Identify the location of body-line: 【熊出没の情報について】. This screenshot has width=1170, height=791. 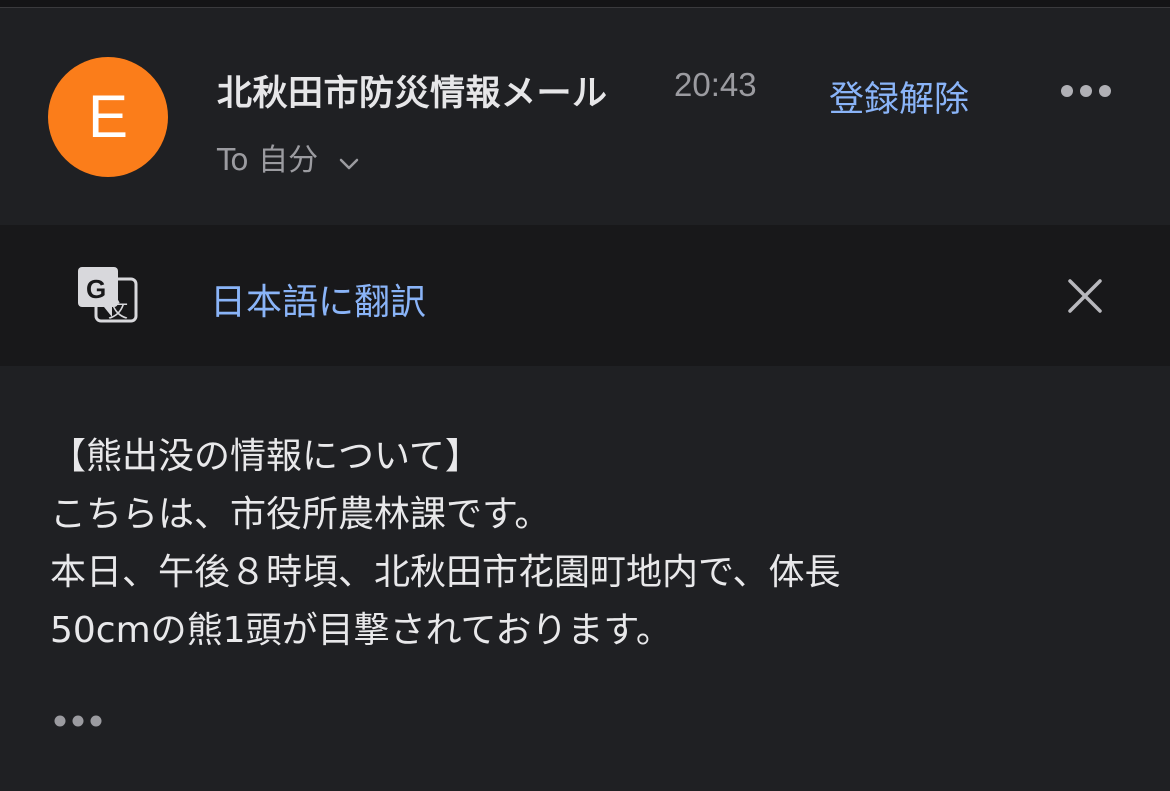
(265, 456).